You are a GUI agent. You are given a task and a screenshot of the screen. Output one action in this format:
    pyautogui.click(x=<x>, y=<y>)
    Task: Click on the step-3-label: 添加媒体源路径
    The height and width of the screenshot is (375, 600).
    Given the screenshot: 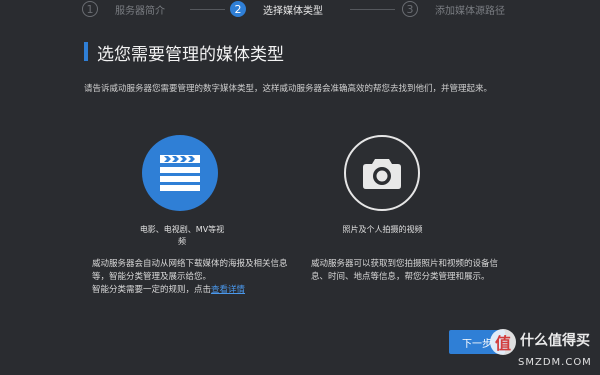 What is the action you would take?
    pyautogui.click(x=470, y=11)
    